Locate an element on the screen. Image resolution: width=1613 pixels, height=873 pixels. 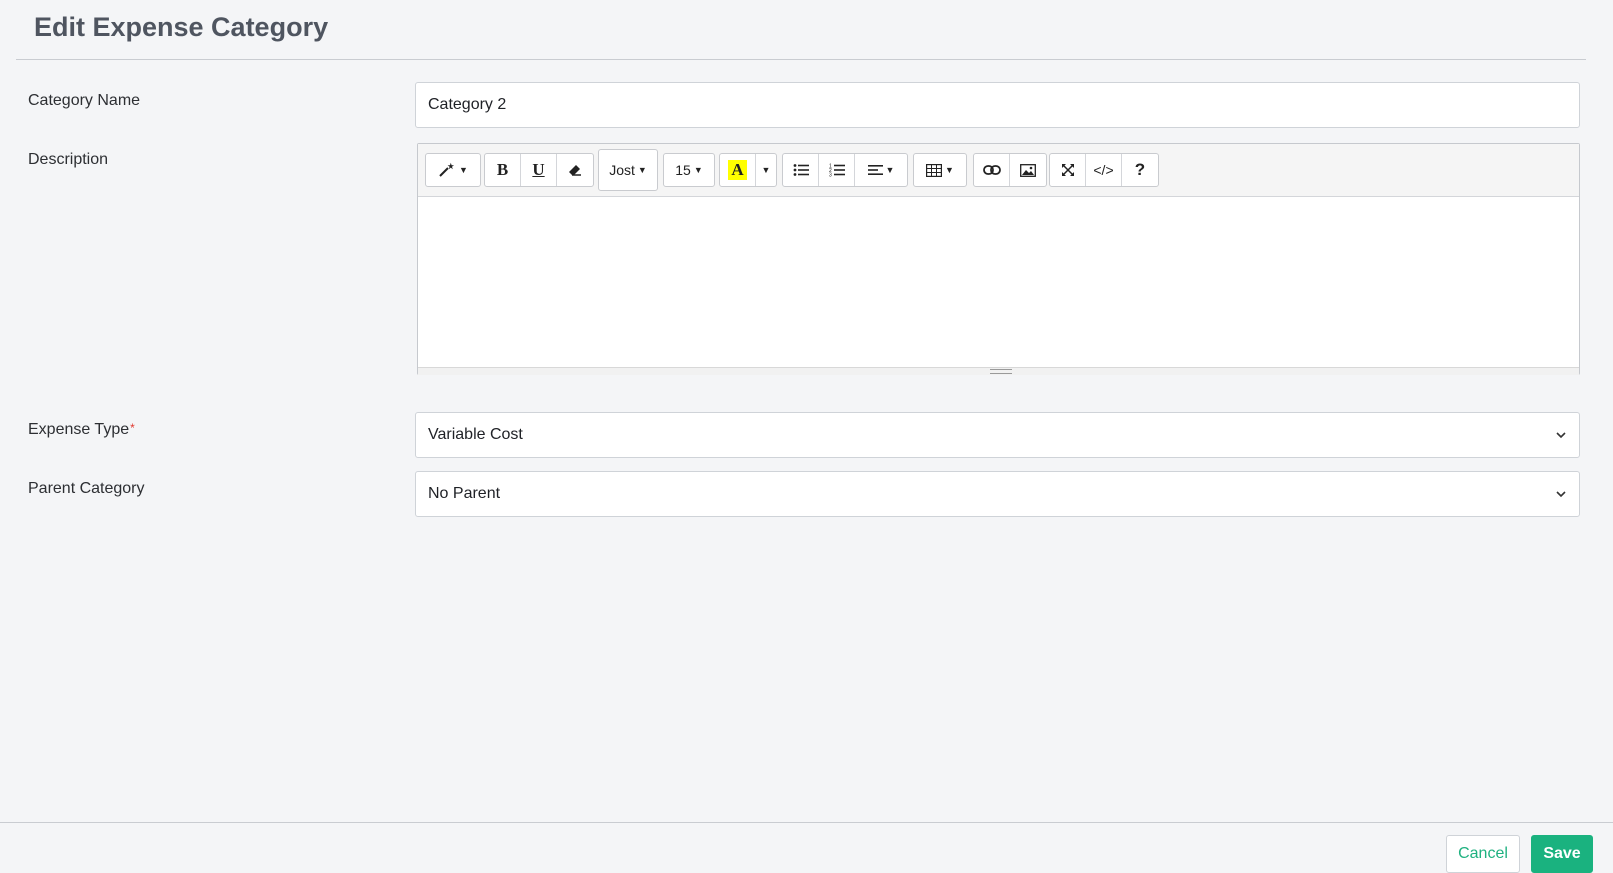
save-button: Save is located at coordinates (1562, 854).